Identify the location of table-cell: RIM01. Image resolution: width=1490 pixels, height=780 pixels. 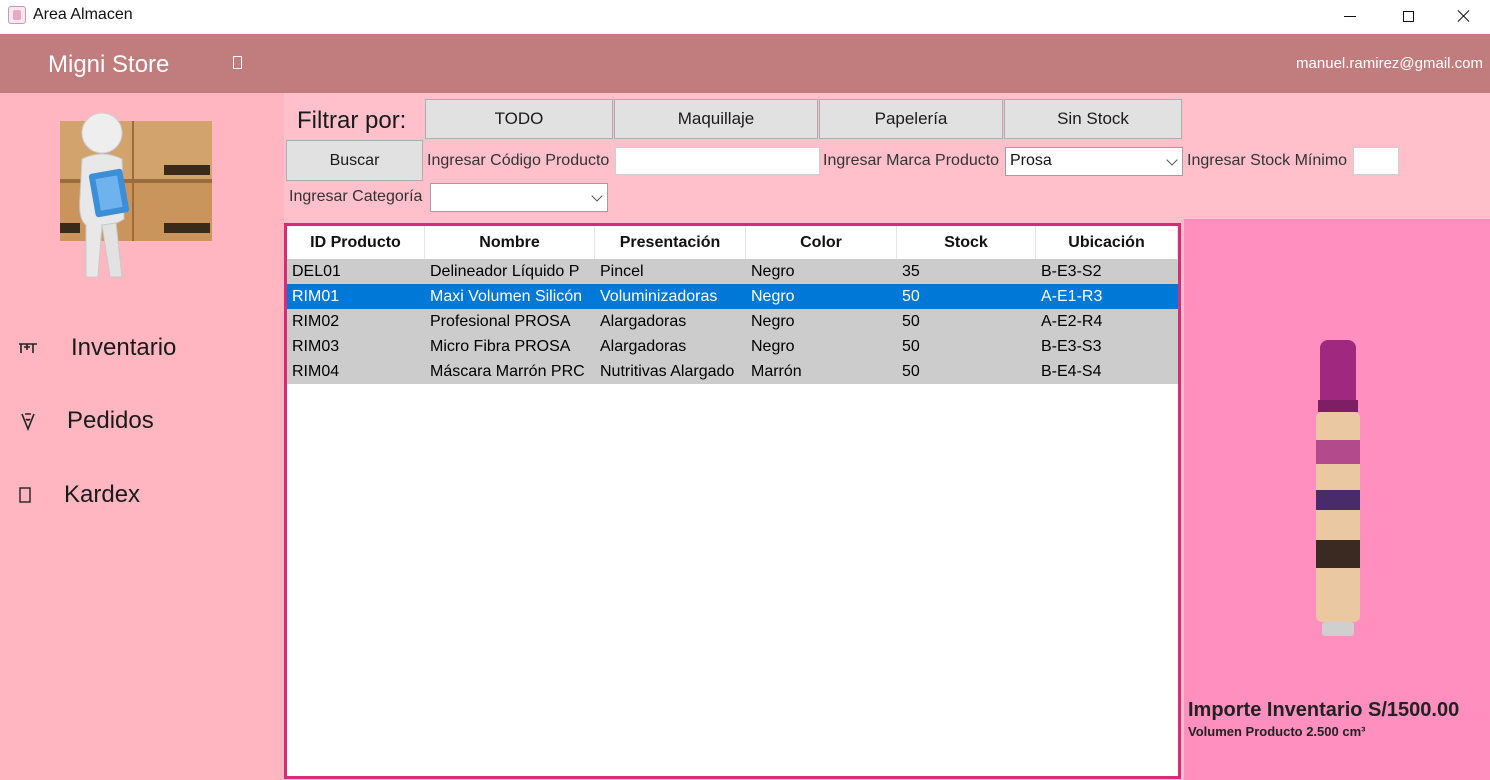
(316, 296).